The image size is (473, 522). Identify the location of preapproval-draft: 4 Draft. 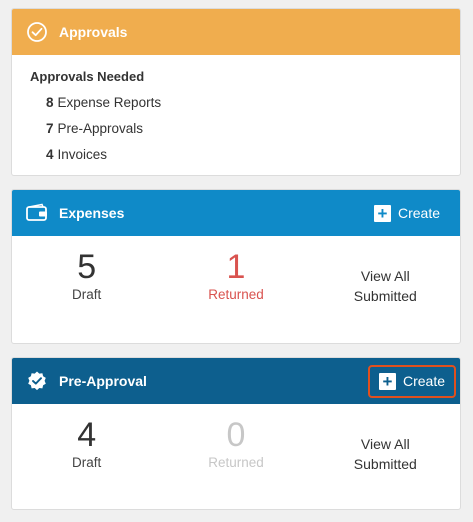
(86, 437).